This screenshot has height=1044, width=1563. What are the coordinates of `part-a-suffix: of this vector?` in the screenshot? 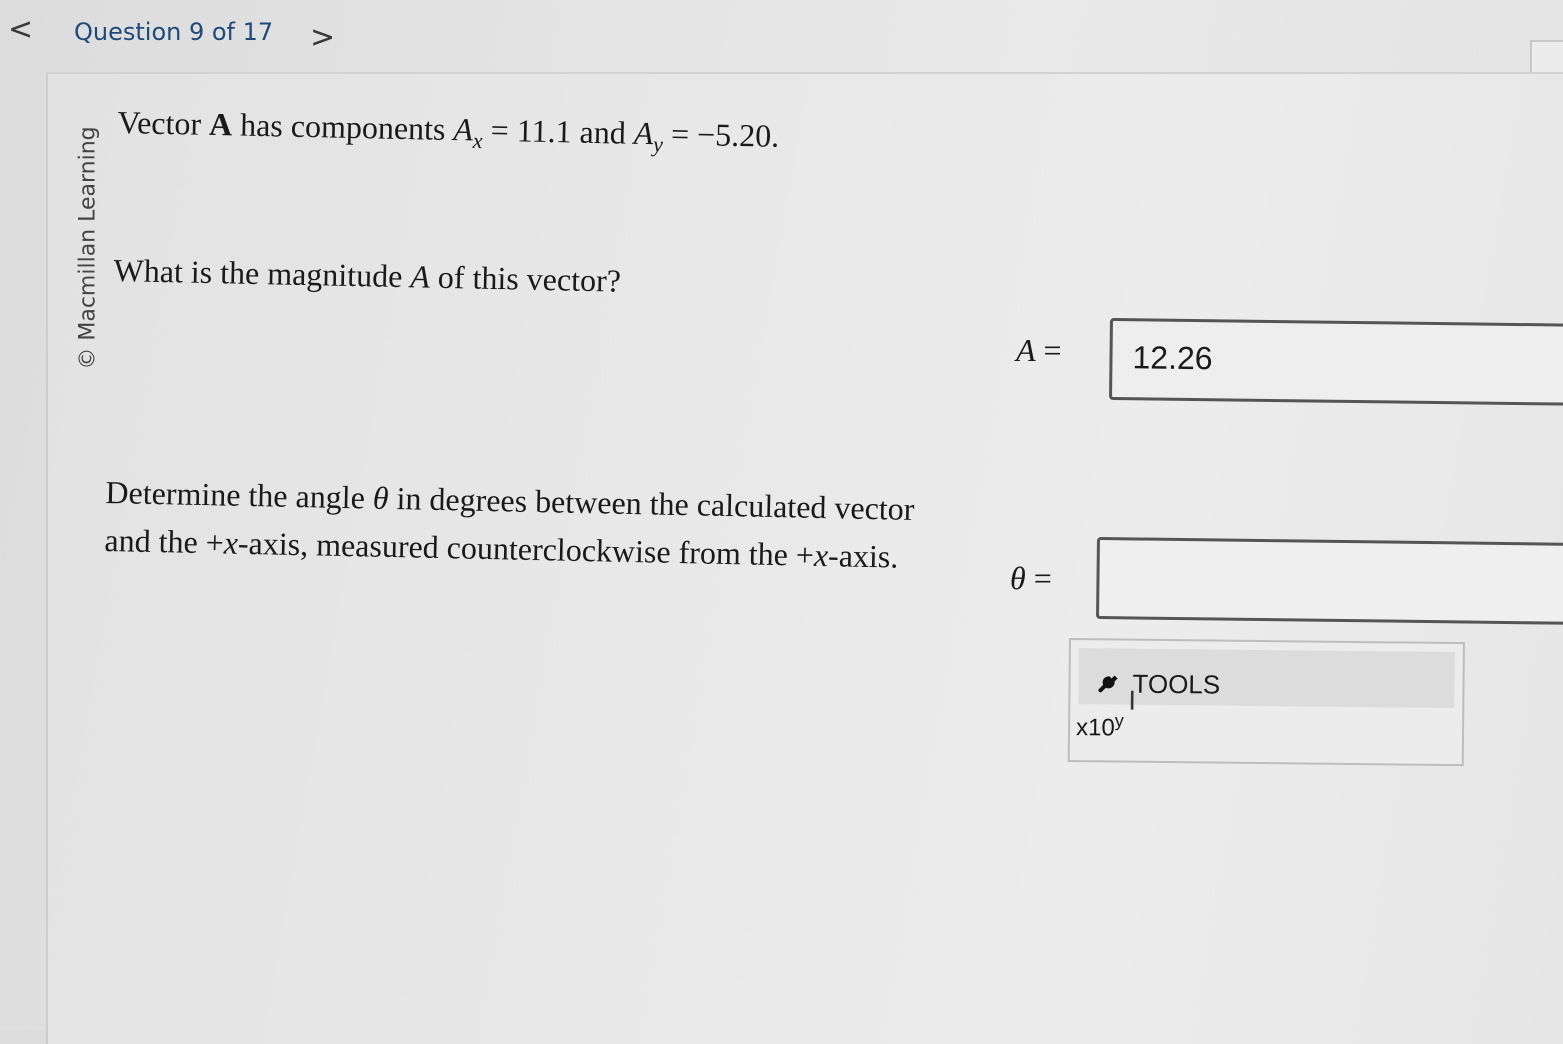 It's located at (525, 278).